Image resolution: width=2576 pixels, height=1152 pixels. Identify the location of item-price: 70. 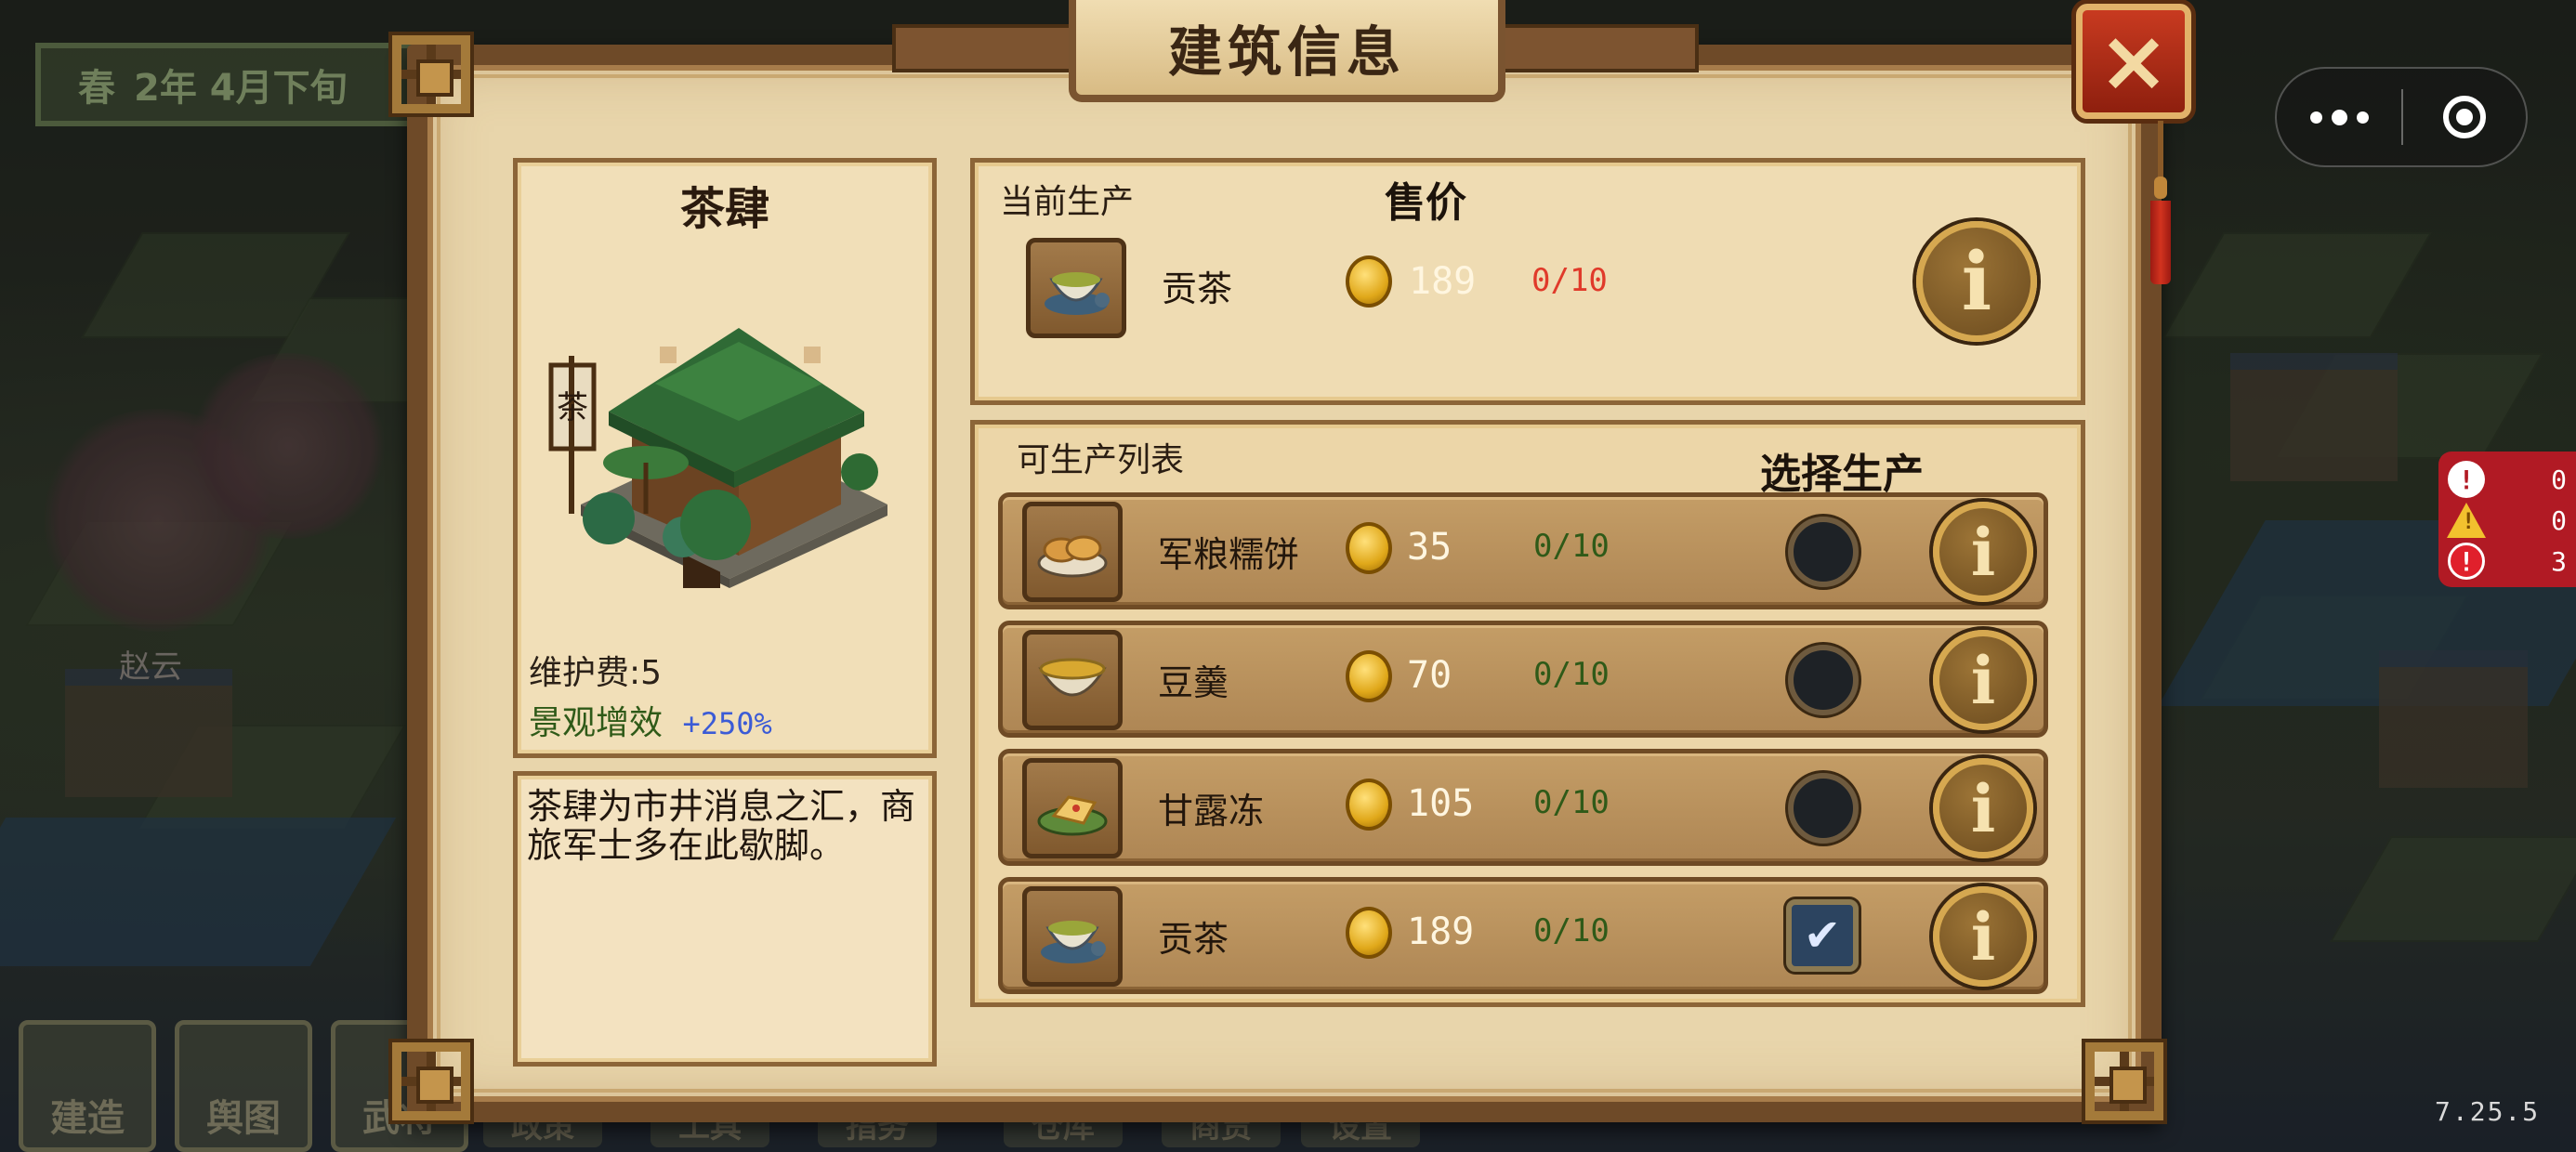
(1429, 675).